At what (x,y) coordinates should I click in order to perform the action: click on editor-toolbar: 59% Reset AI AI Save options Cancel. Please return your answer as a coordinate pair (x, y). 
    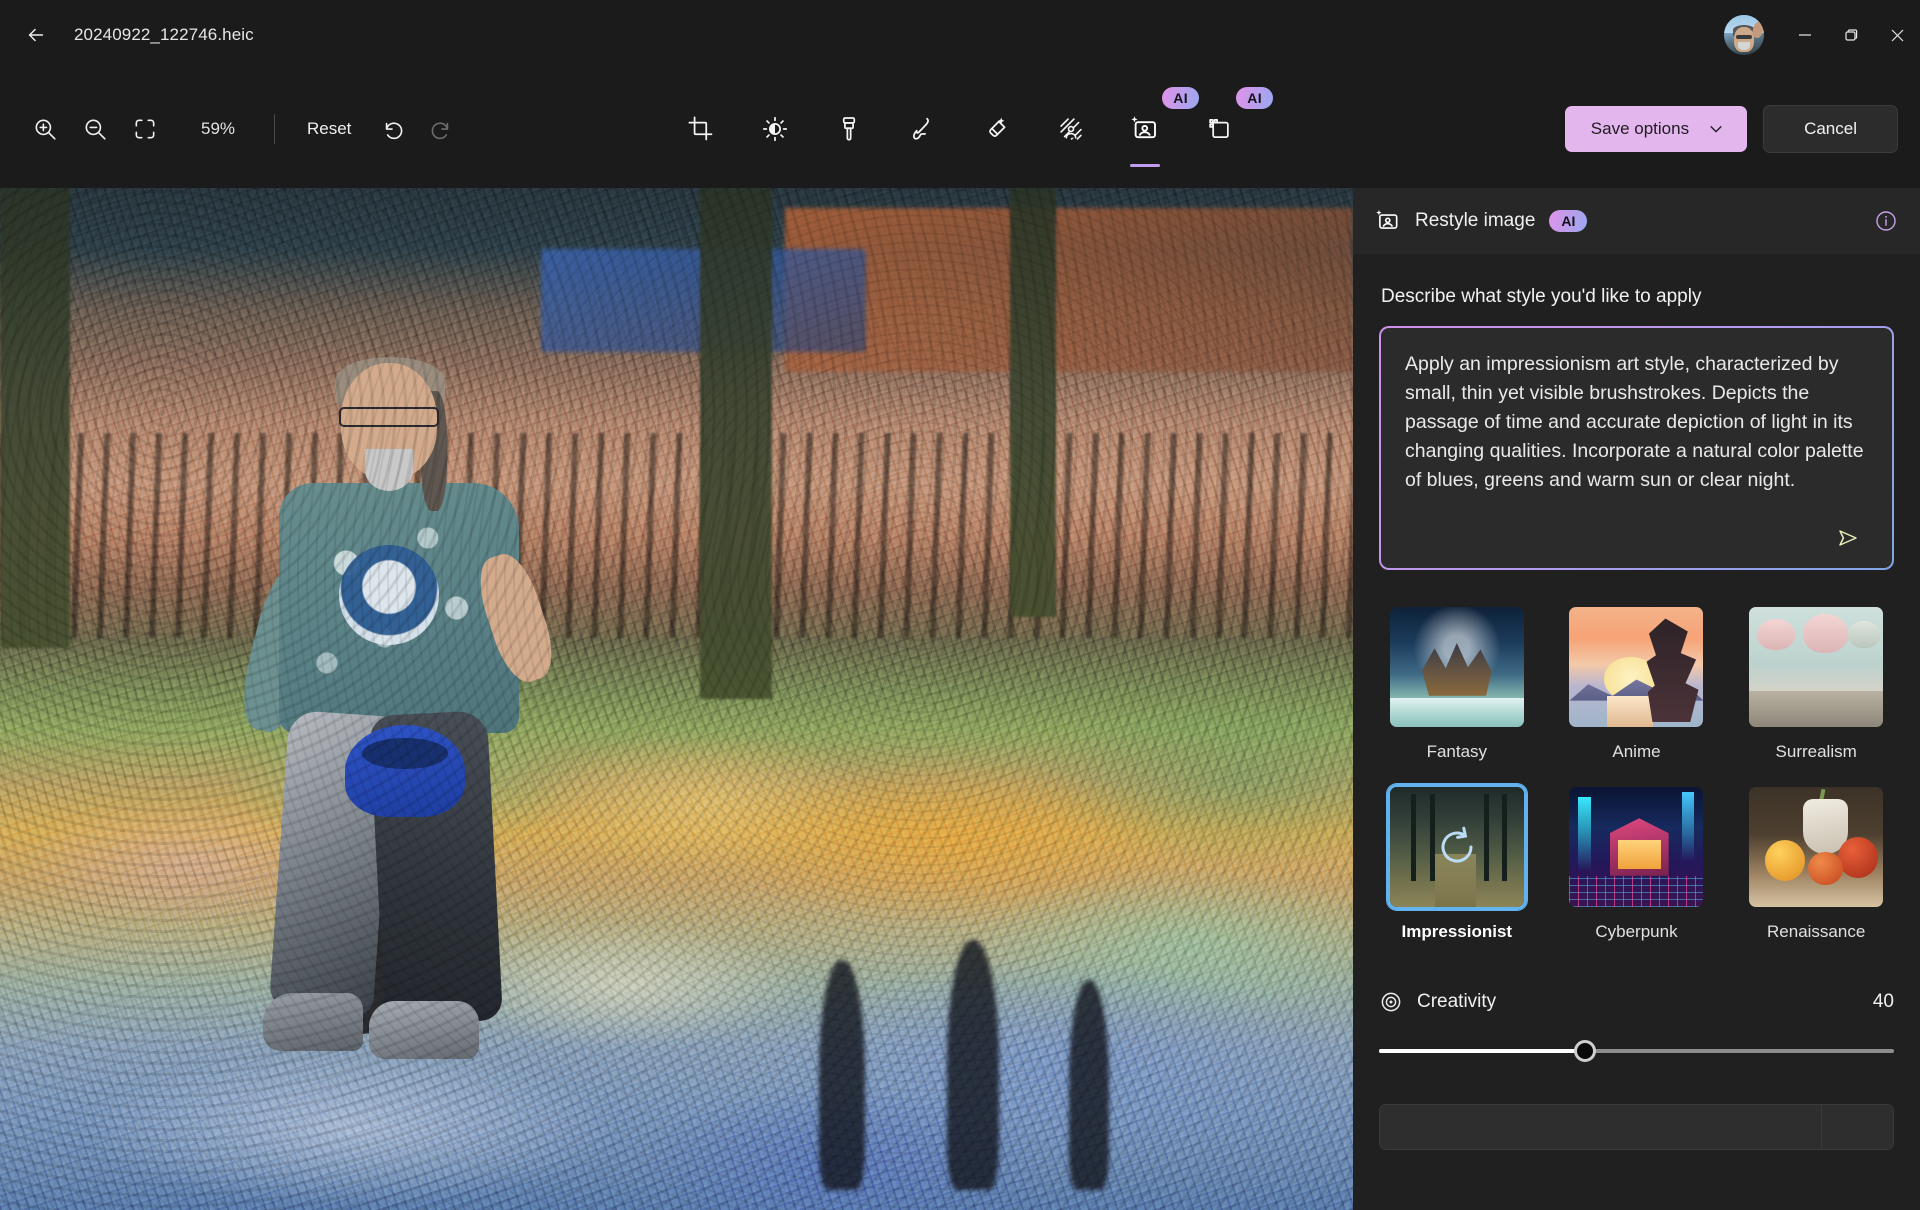
    Looking at the image, I should click on (960, 129).